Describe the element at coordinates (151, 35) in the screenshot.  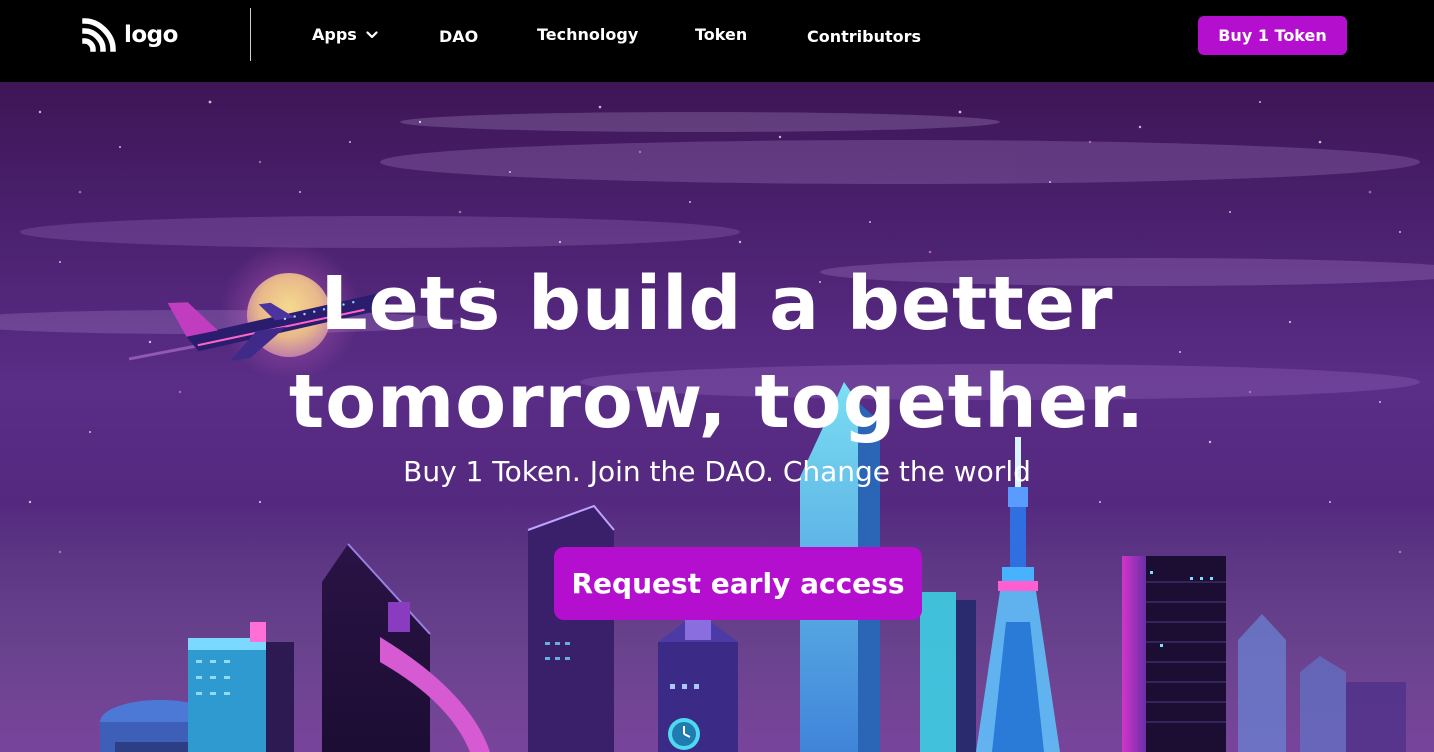
I see `logo-text: logo` at that location.